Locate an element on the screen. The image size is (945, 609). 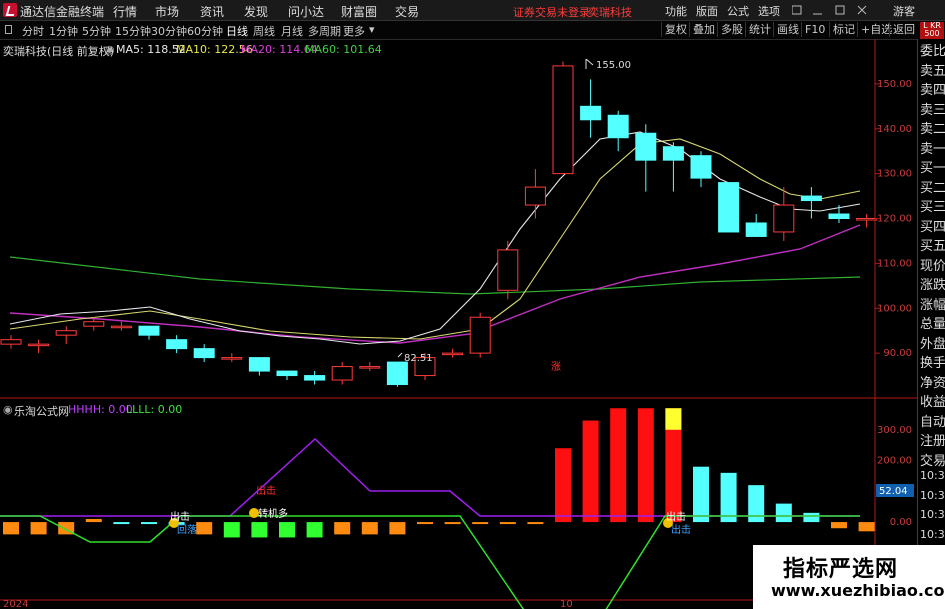
app-title: 通达信金融终端 is located at coordinates (62, 12).